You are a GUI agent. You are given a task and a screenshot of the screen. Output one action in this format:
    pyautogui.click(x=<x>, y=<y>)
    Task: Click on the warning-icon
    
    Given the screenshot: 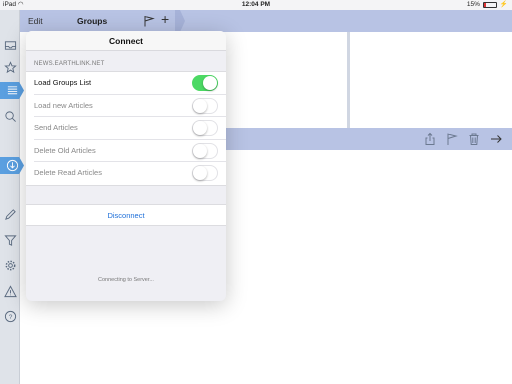 What is the action you would take?
    pyautogui.click(x=10, y=291)
    